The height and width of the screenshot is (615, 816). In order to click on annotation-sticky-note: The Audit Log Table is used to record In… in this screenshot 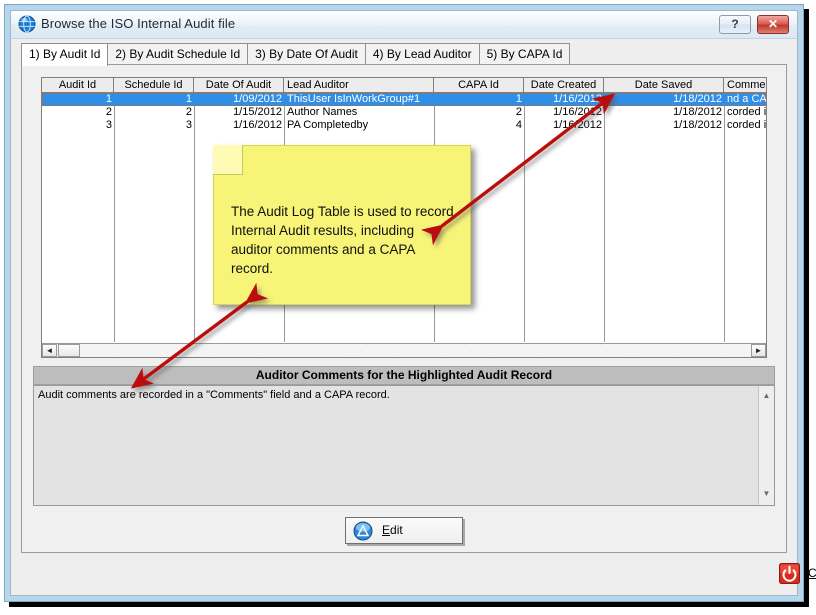, I will do `click(342, 225)`.